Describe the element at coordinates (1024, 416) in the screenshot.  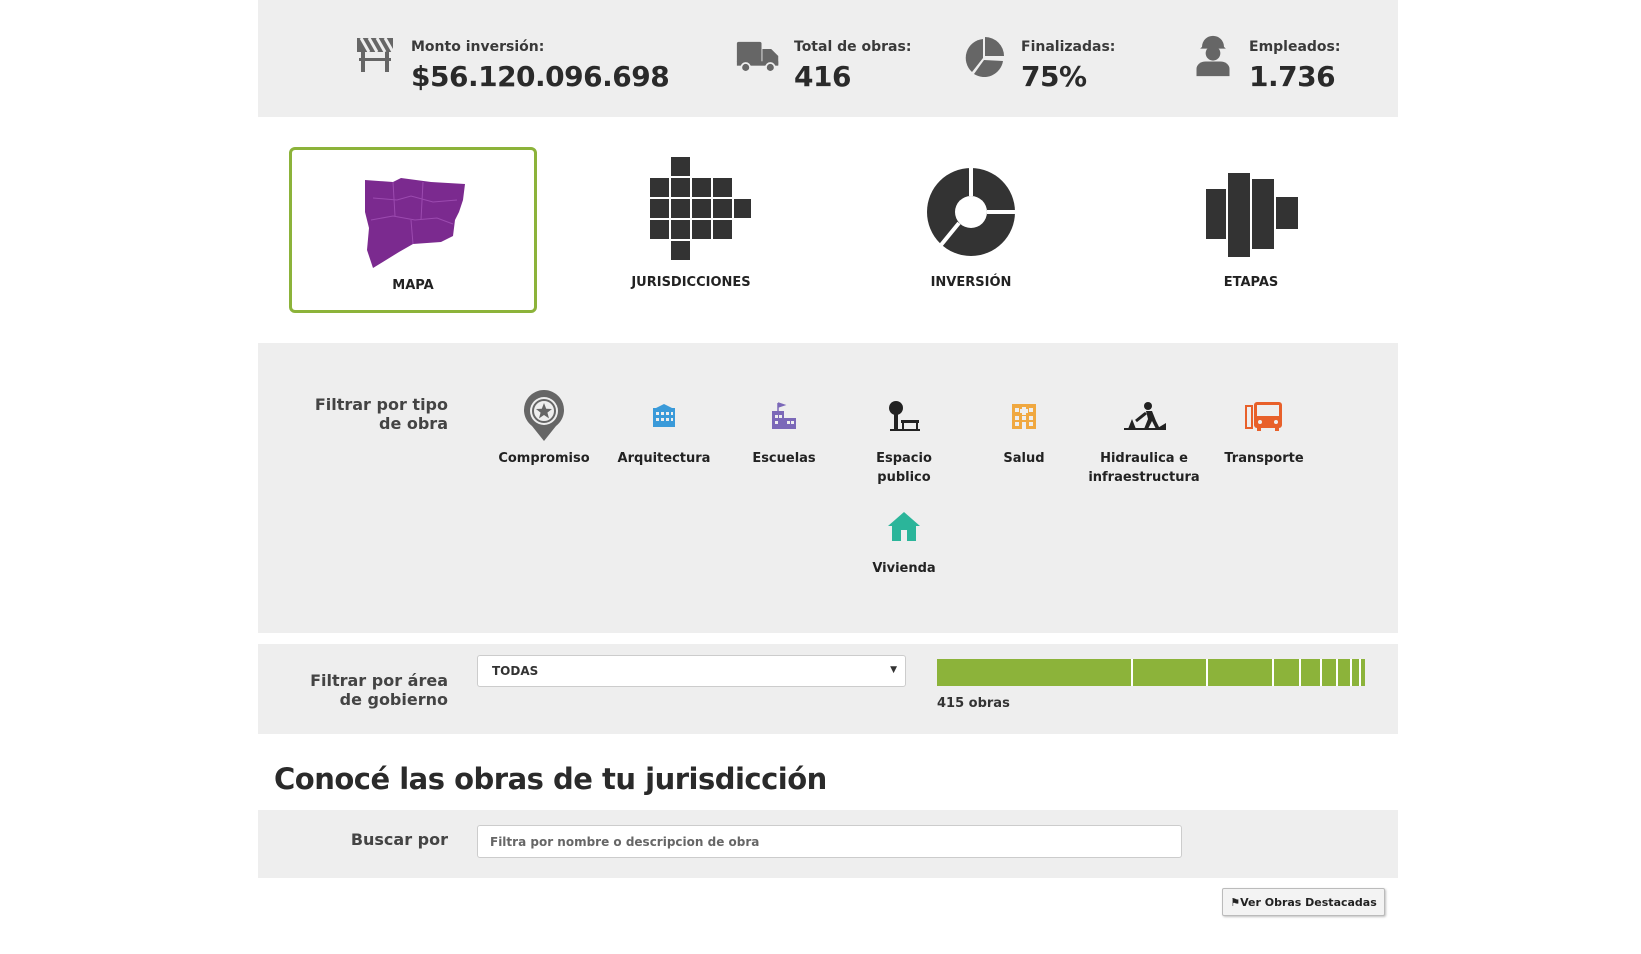
I see `hospital-icon` at that location.